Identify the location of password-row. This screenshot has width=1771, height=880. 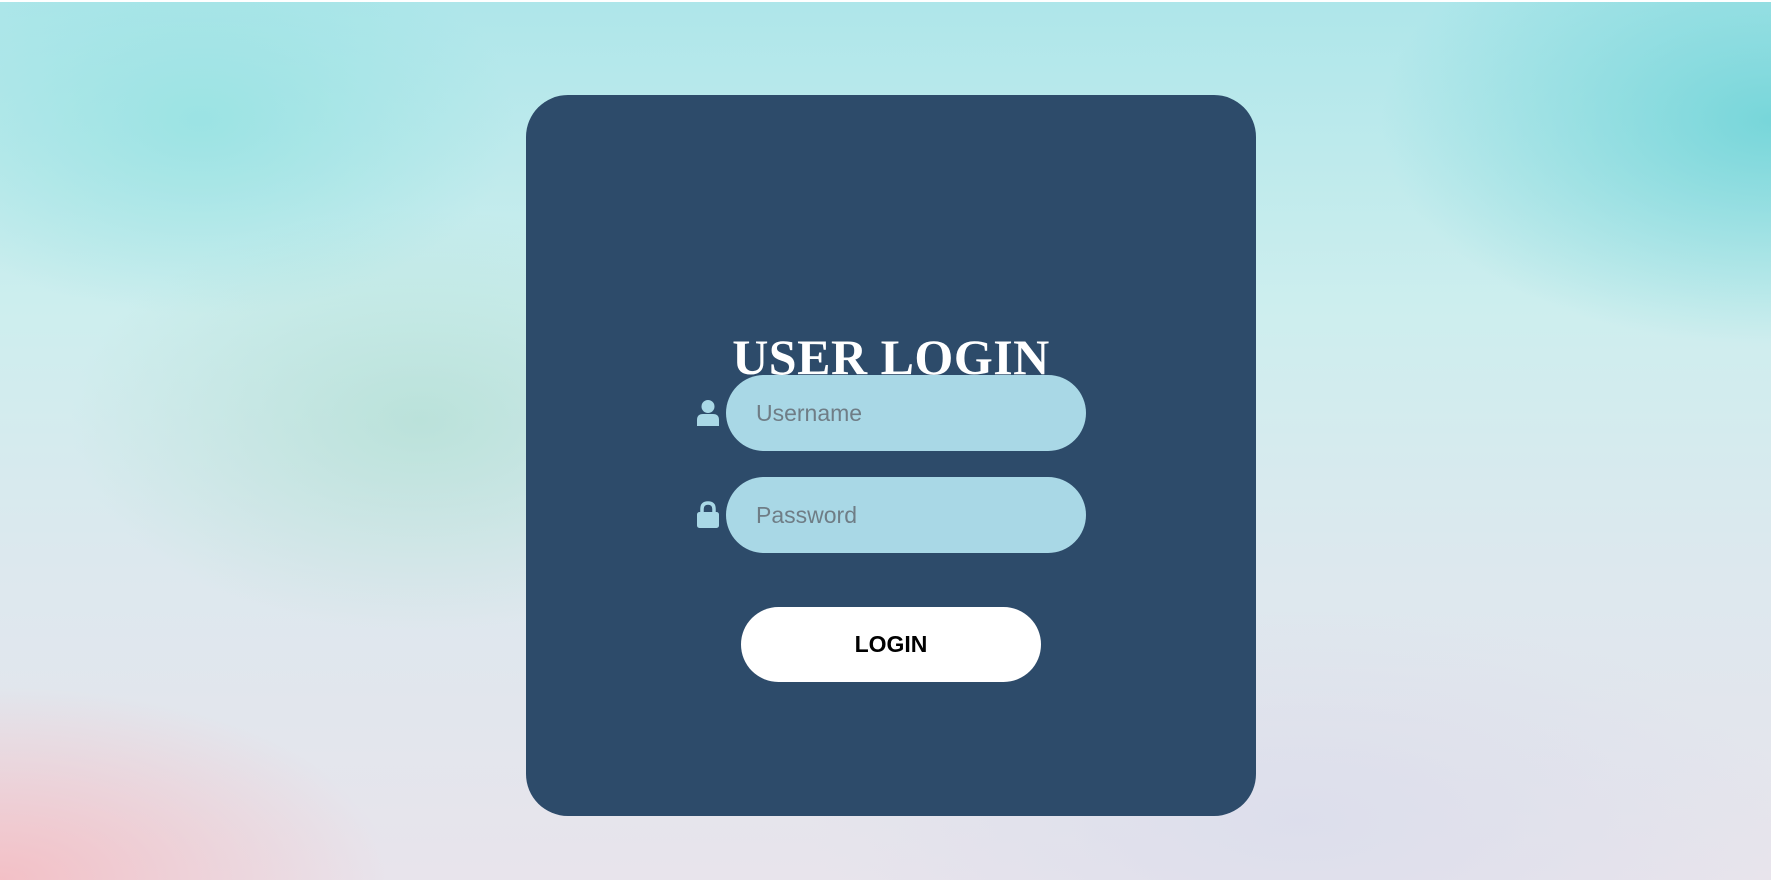
(896, 515).